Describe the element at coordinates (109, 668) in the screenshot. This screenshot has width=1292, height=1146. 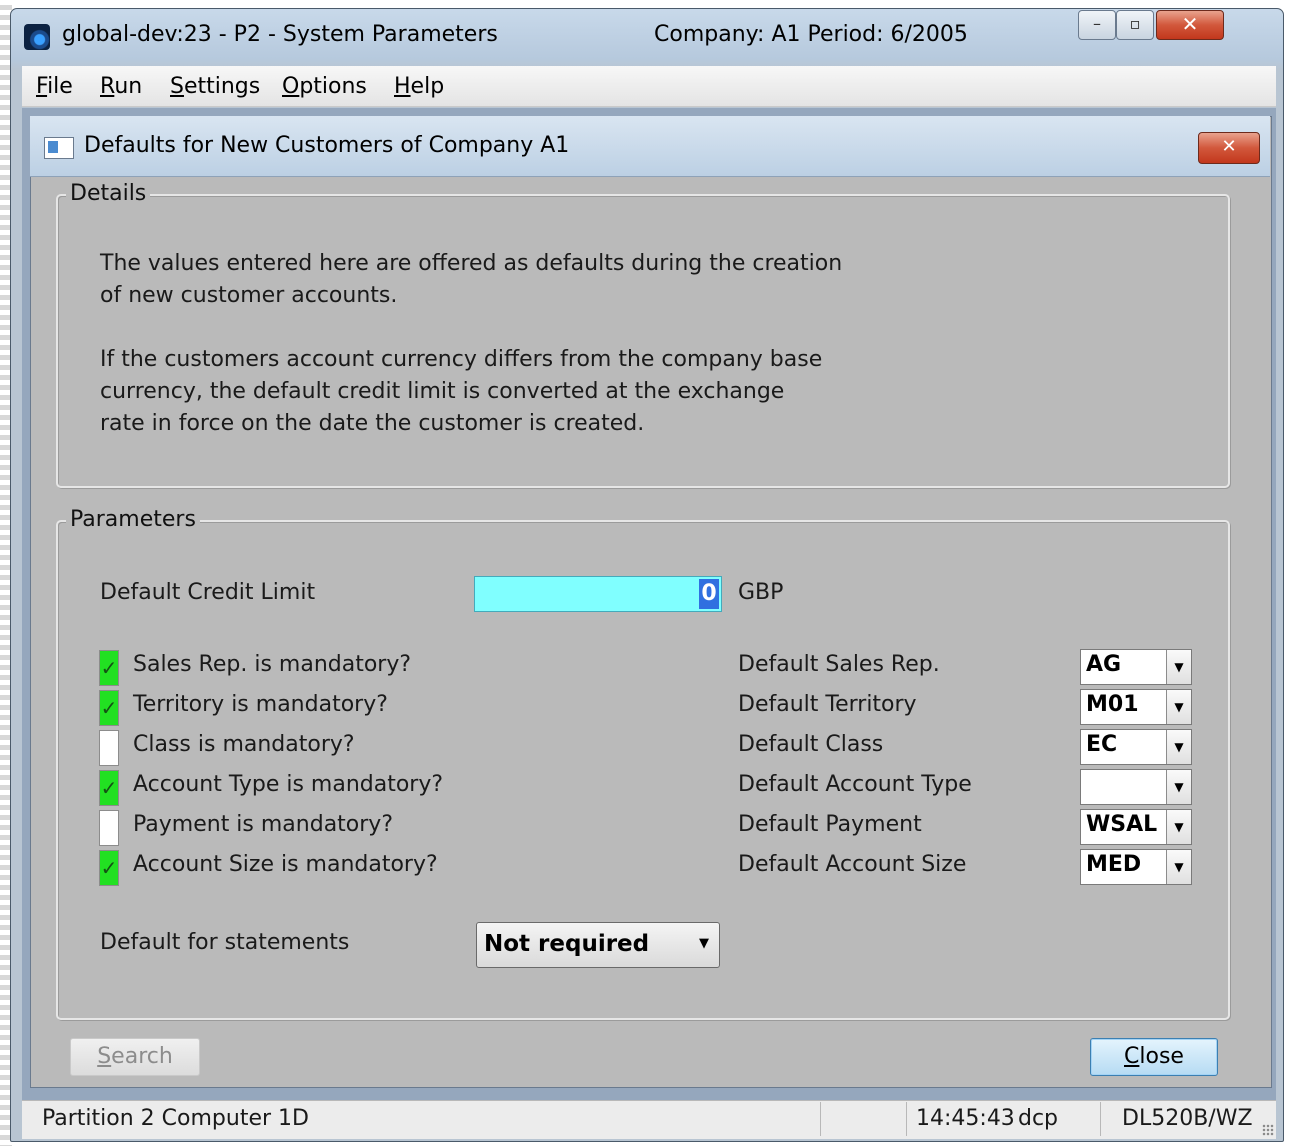
I see `sales-rep-mandatory-checkbox: ✓` at that location.